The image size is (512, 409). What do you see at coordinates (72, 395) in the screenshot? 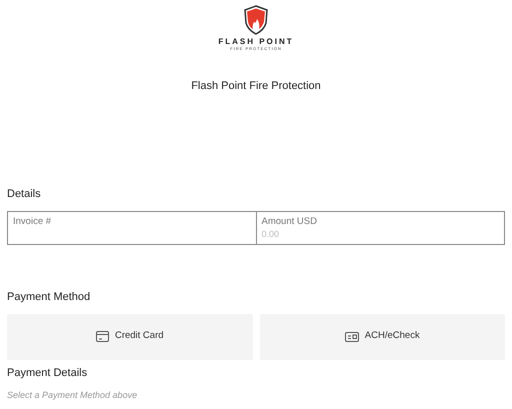
I see `hint-text: Select a Payment Method above` at bounding box center [72, 395].